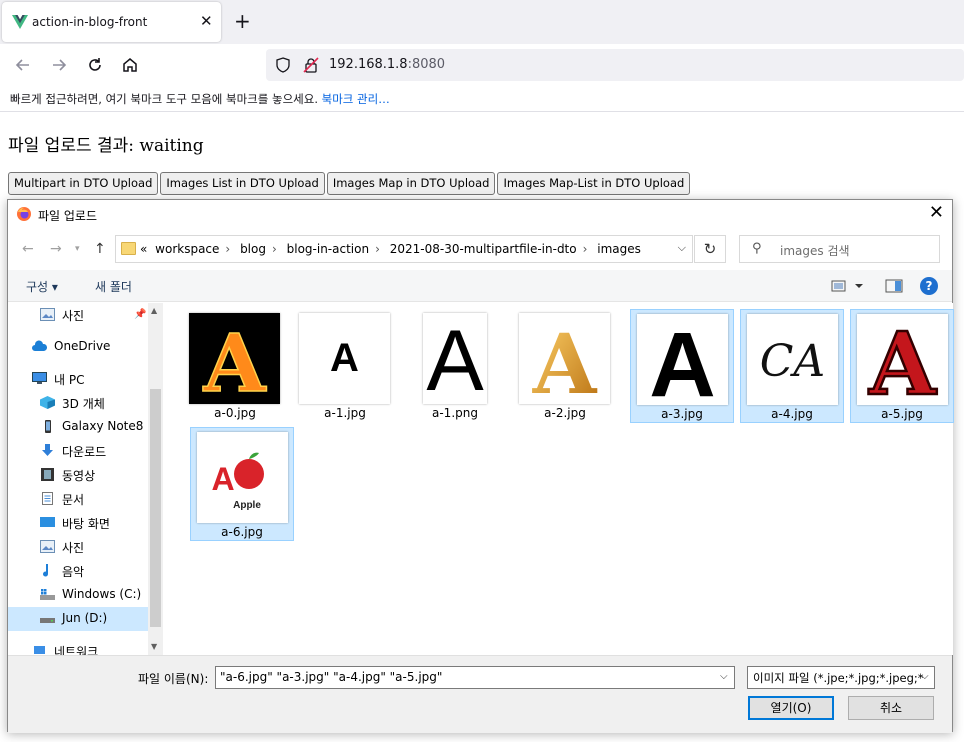 The width and height of the screenshot is (964, 742). What do you see at coordinates (78, 523) in the screenshot?
I see `nav-item-desktop: 바탕 화면` at bounding box center [78, 523].